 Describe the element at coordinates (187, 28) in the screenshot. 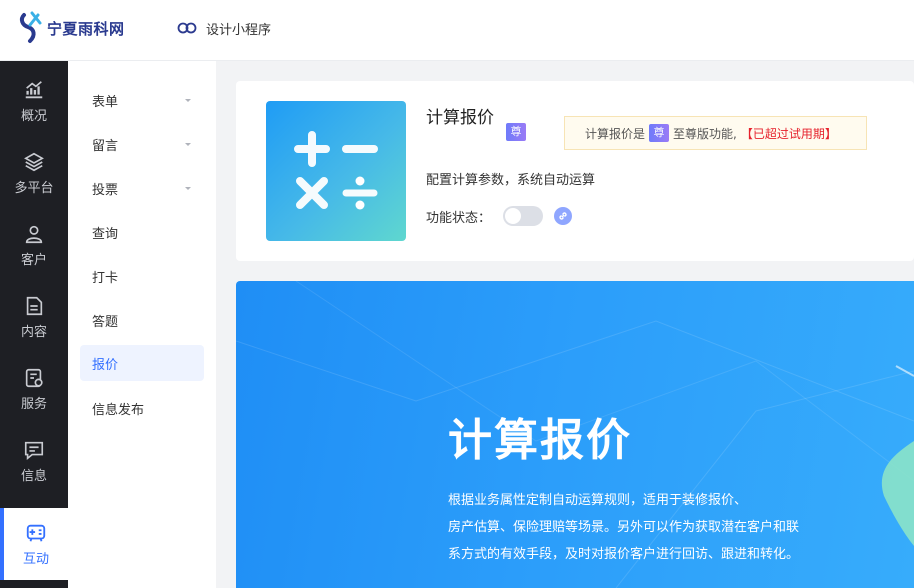

I see `mini-program-icon` at that location.